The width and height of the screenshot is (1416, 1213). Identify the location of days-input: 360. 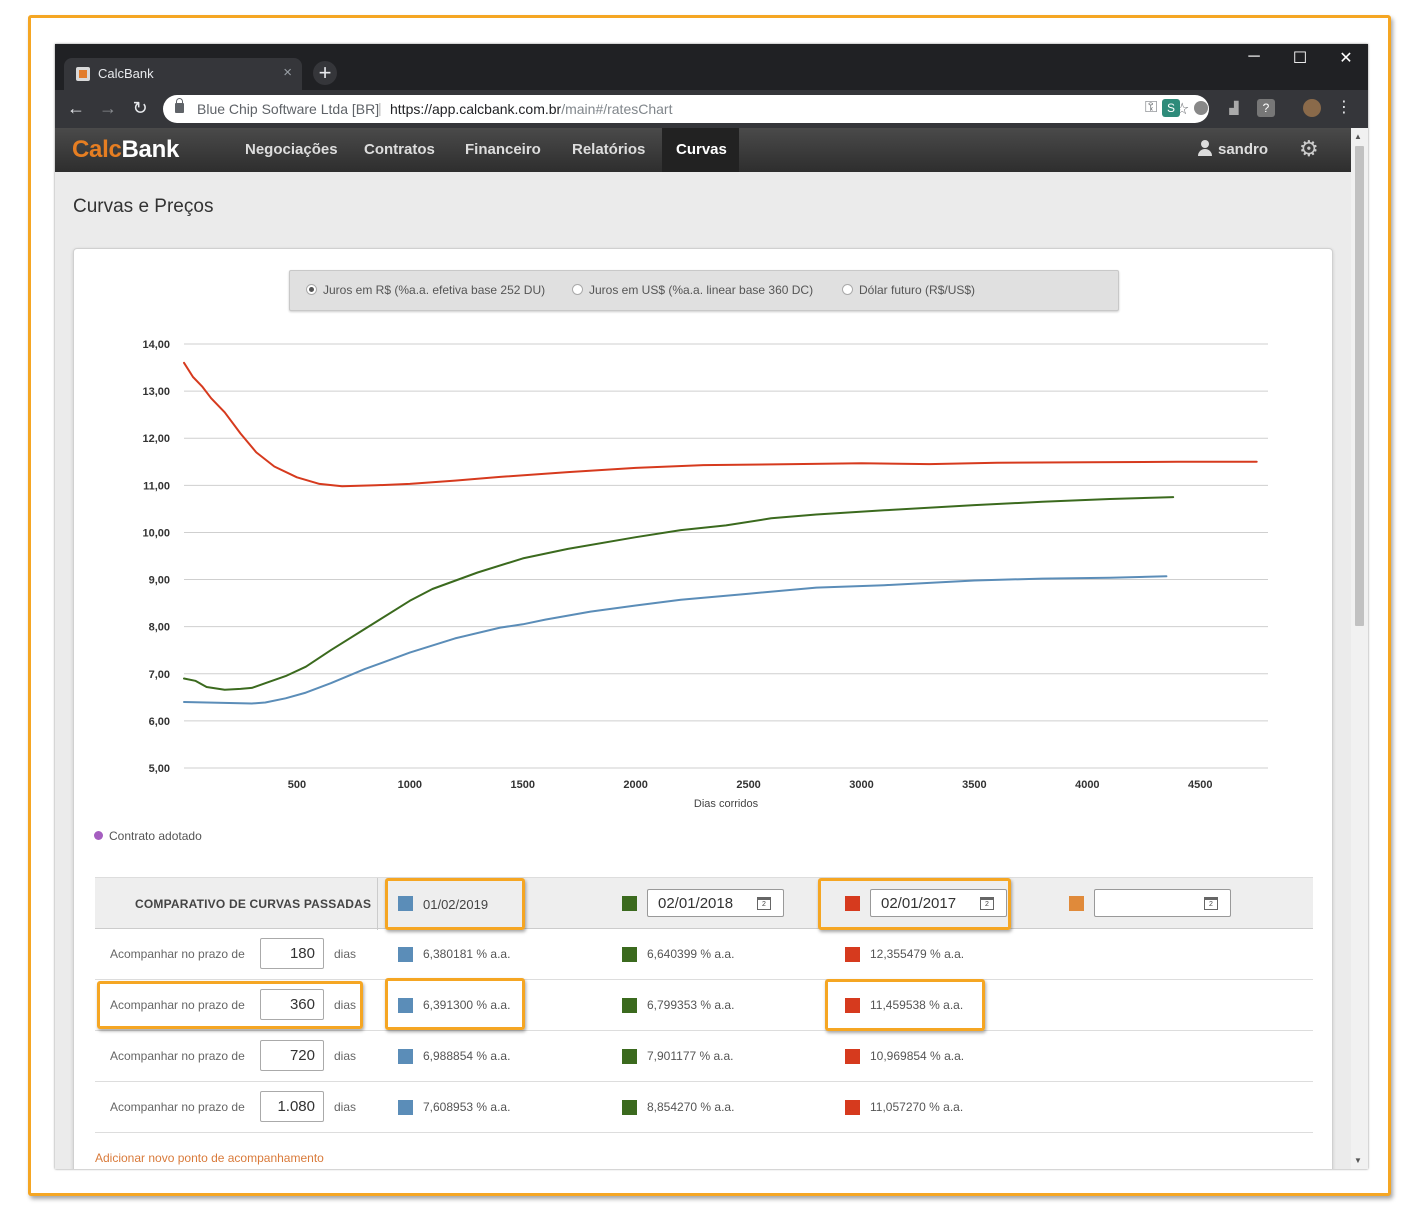
(292, 1004).